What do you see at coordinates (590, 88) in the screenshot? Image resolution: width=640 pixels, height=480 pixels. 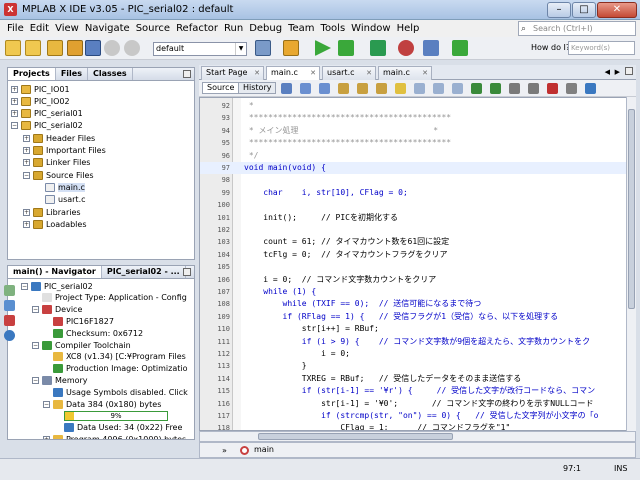 I see `diff-icon` at bounding box center [590, 88].